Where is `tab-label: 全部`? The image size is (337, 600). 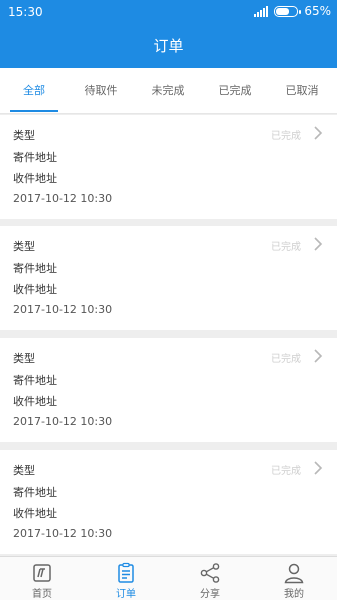
tab-label: 全部 is located at coordinates (34, 90).